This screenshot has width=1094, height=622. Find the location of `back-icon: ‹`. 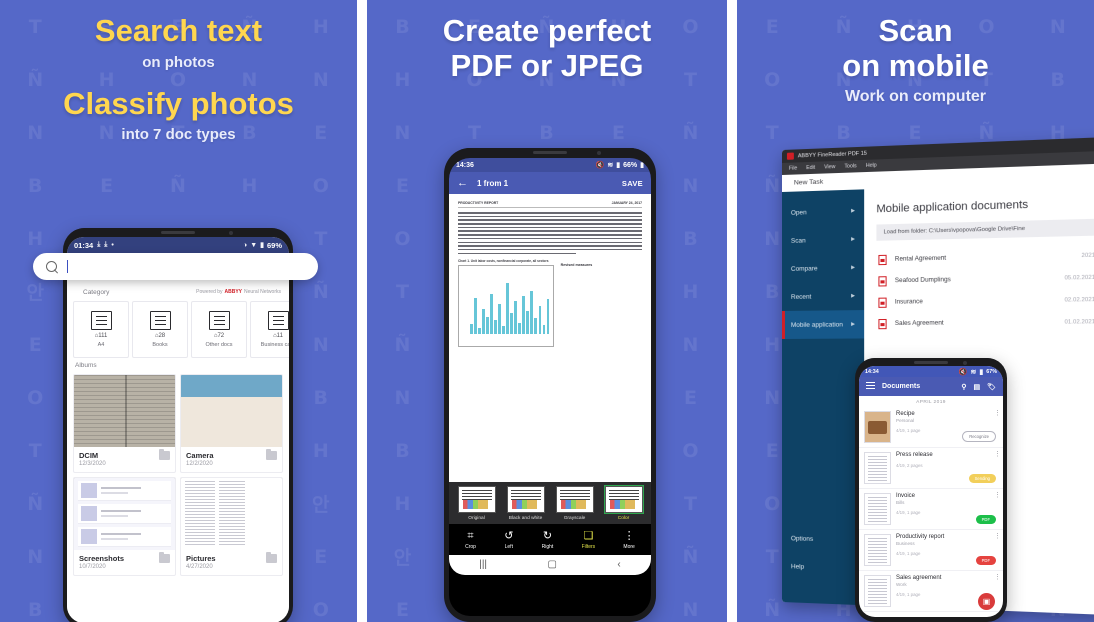

back-icon: ‹ is located at coordinates (618, 564).